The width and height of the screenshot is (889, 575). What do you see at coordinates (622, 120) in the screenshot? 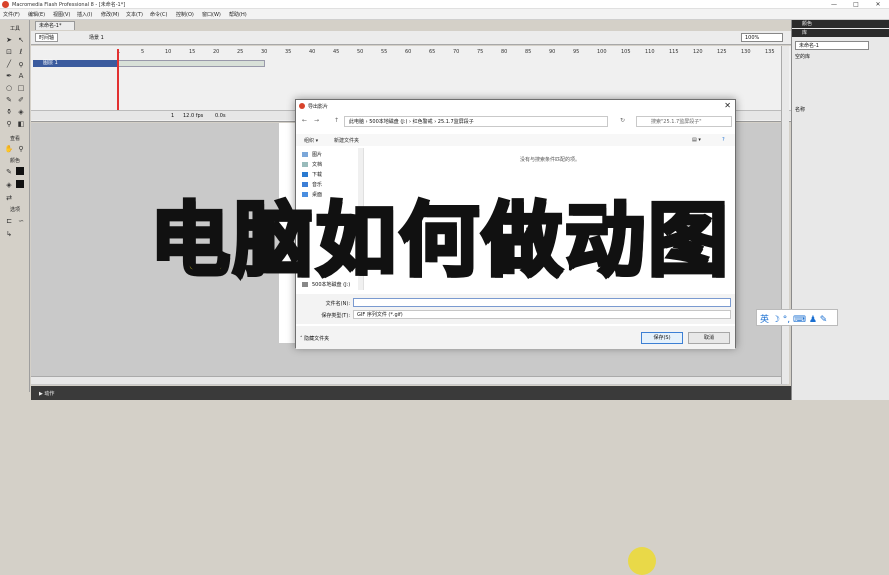
I see `refresh-icon: ↻` at bounding box center [622, 120].